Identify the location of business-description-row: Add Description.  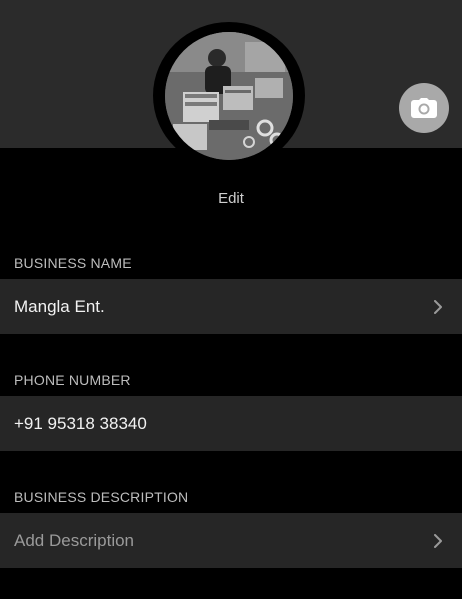
(231, 540).